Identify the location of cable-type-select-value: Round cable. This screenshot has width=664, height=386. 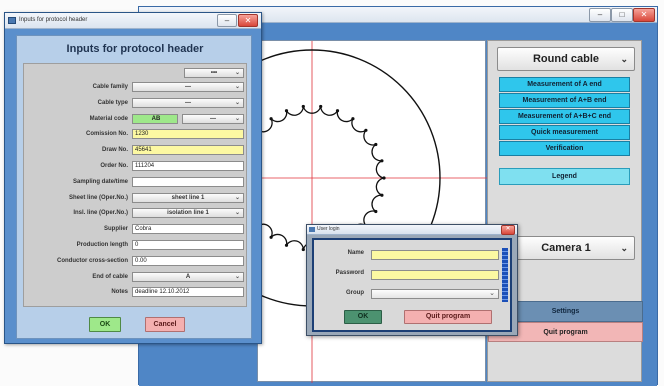
(565, 59).